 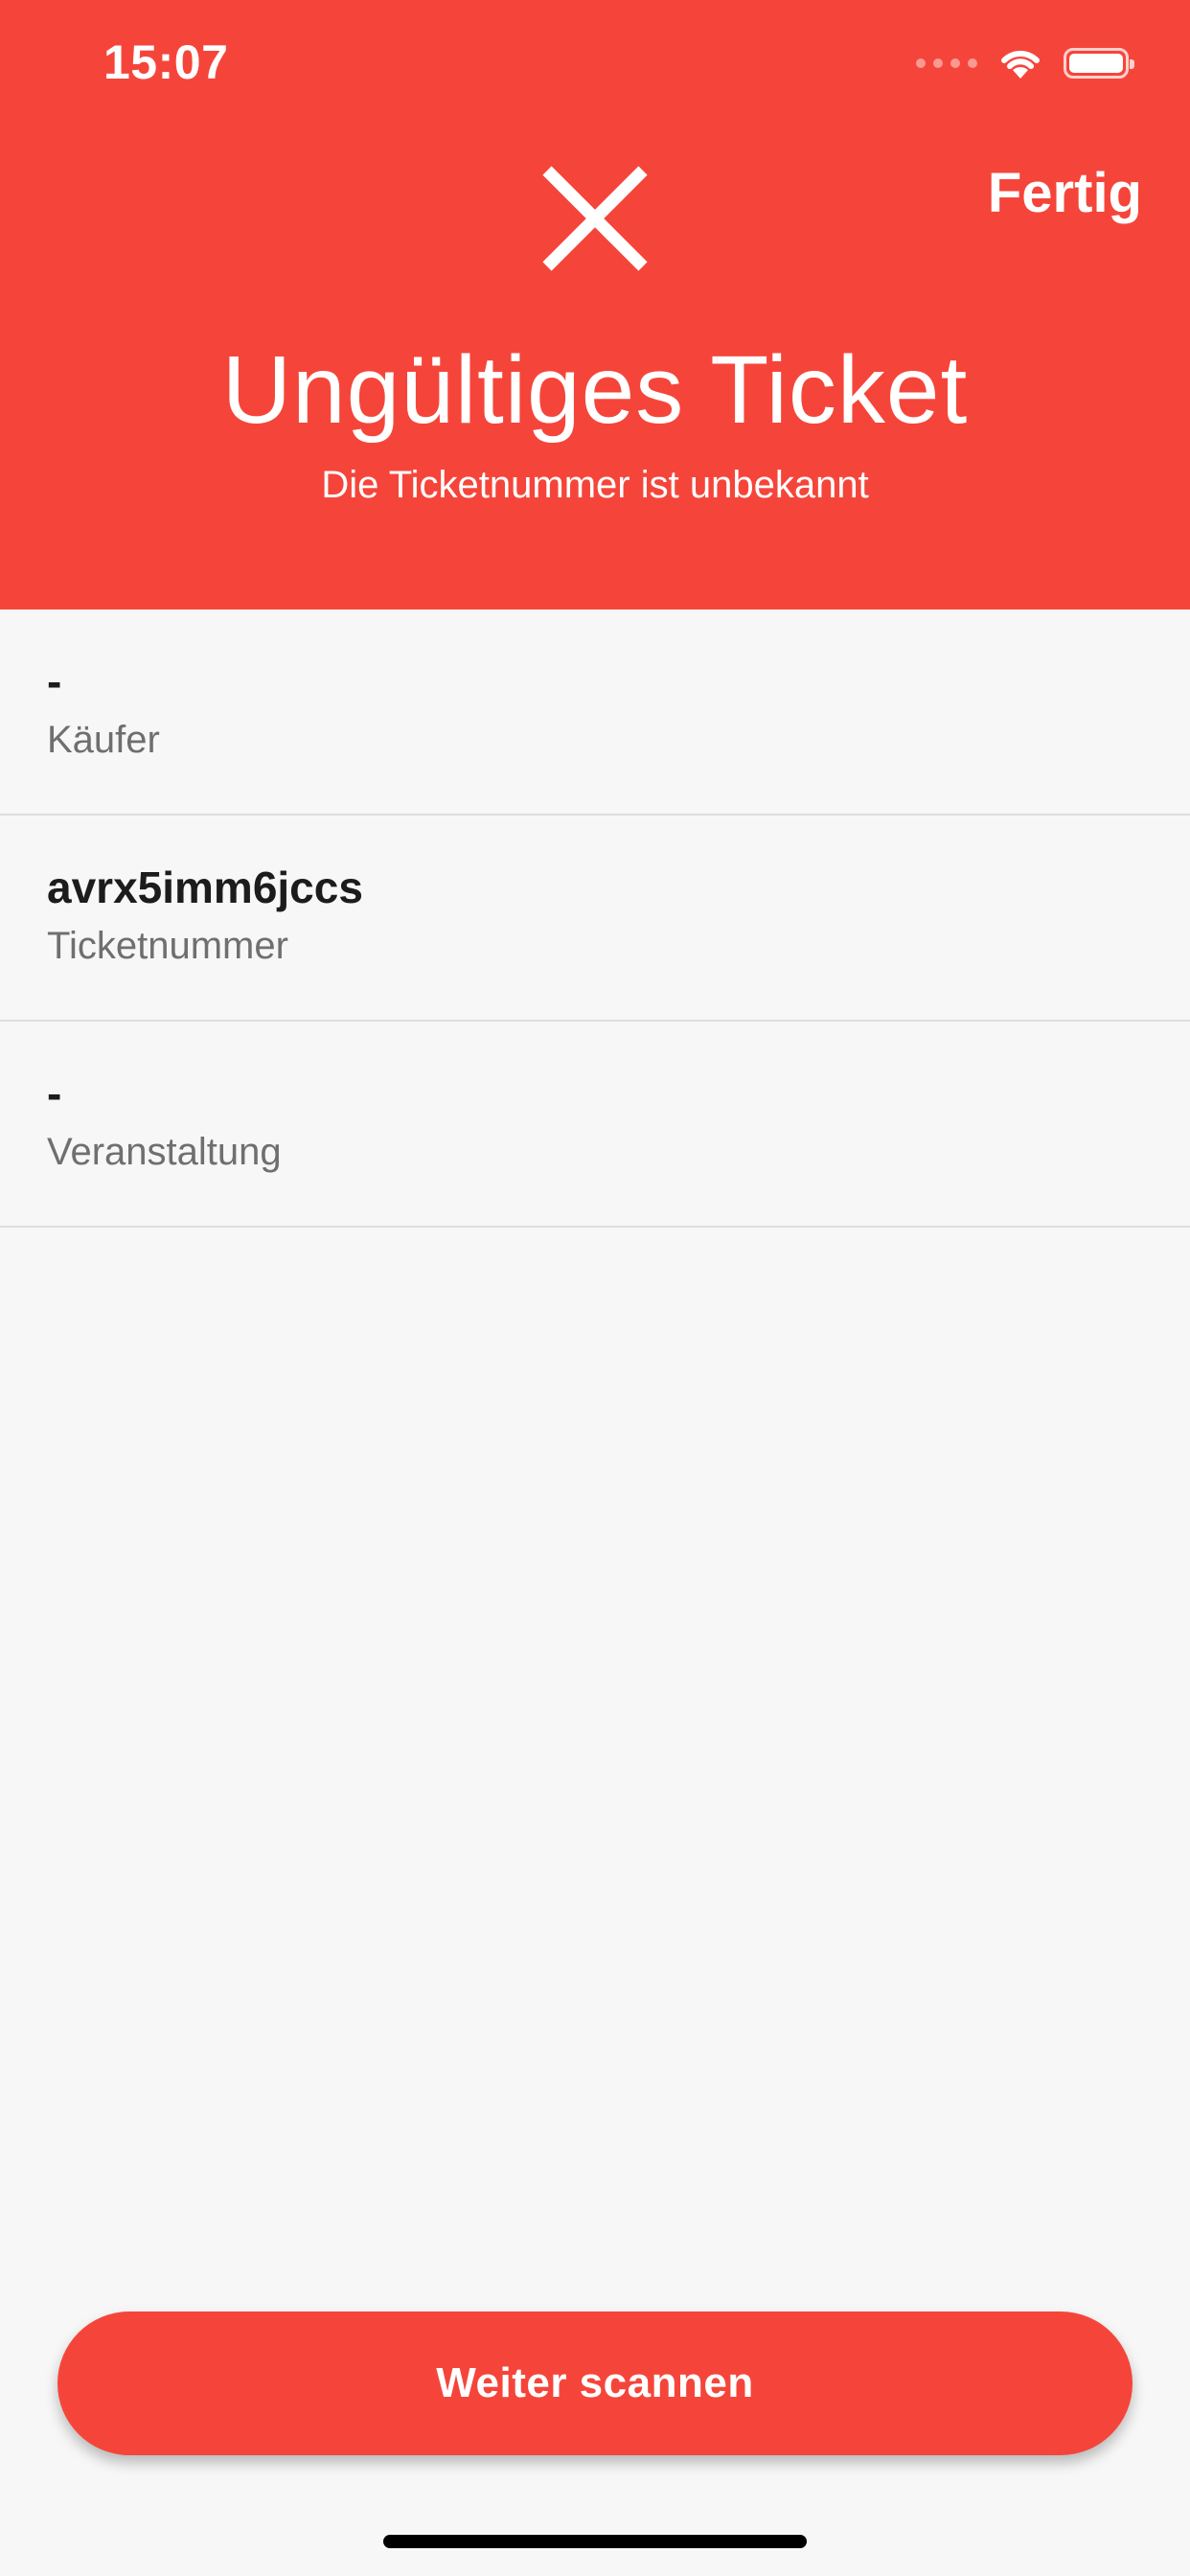 I want to click on close-x-icon, so click(x=595, y=218).